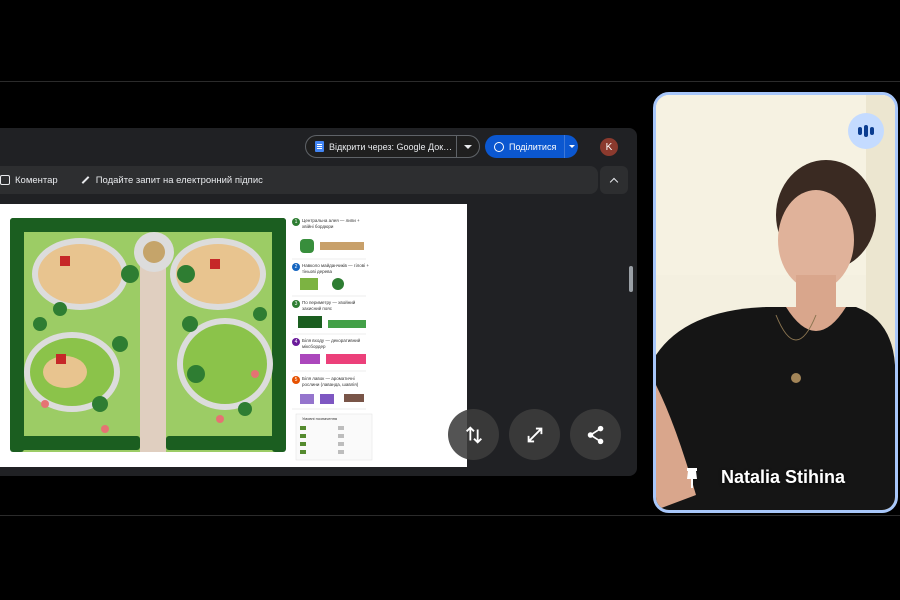 The height and width of the screenshot is (600, 900). What do you see at coordinates (85, 180) in the screenshot?
I see `signature-icon` at bounding box center [85, 180].